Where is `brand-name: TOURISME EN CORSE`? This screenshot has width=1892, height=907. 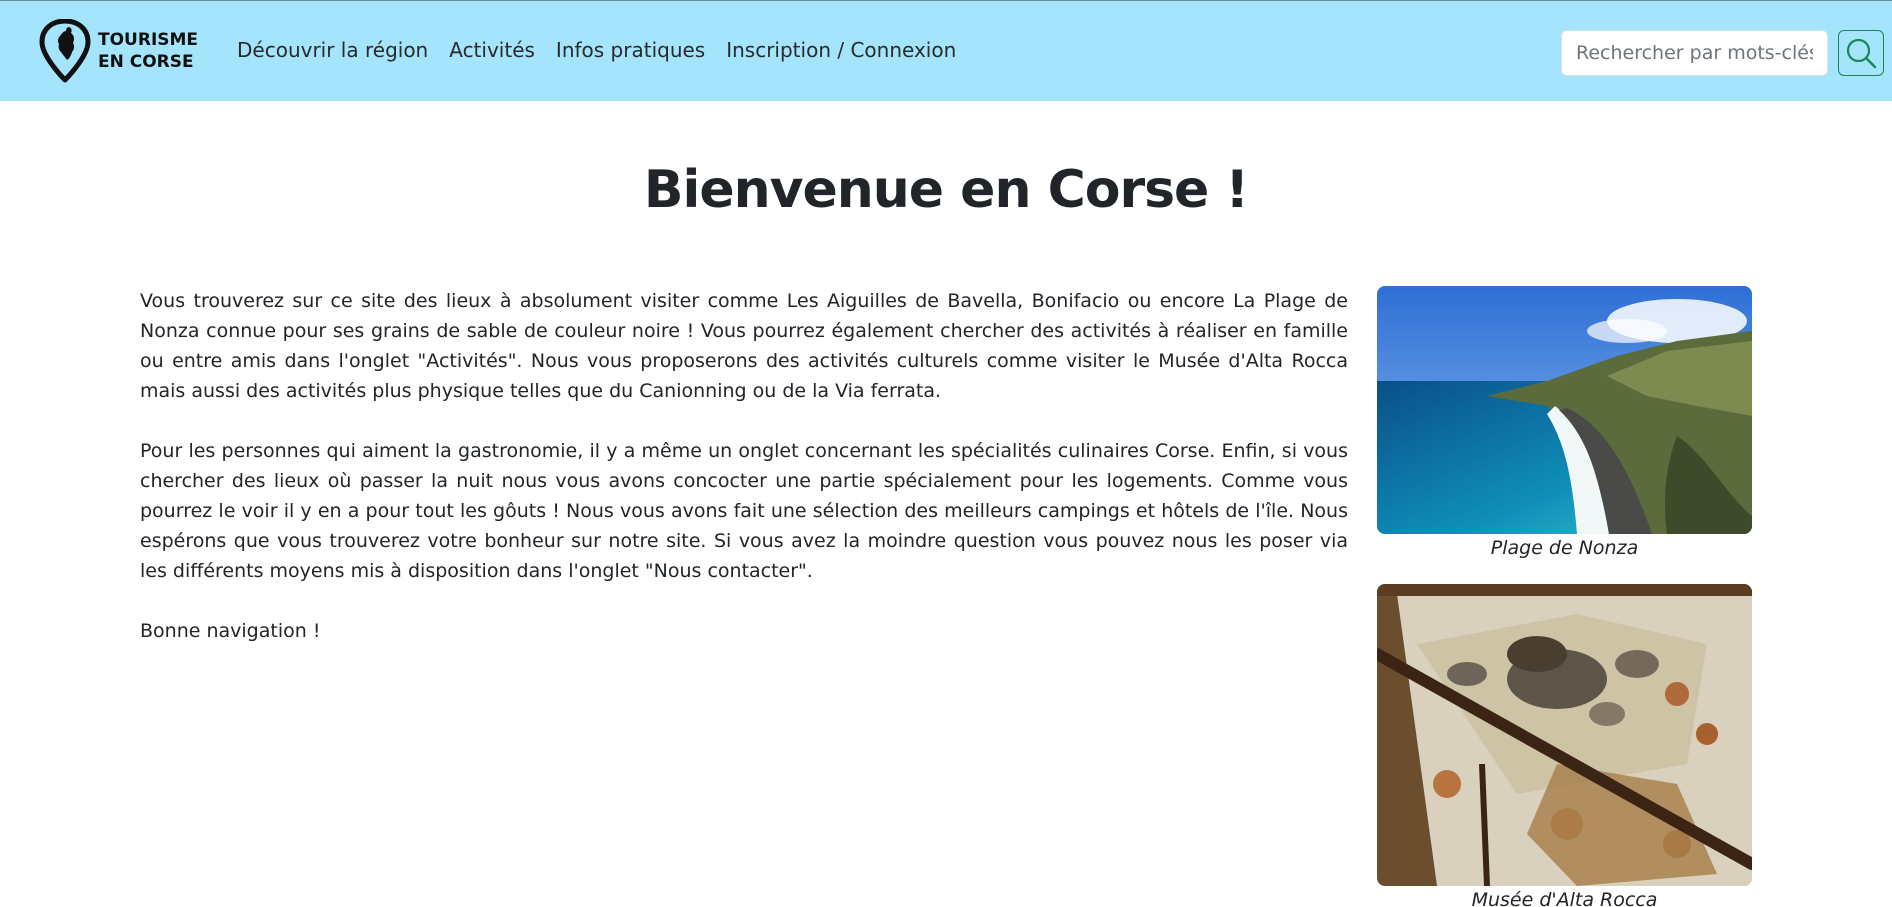
brand-name: TOURISME EN CORSE is located at coordinates (148, 51).